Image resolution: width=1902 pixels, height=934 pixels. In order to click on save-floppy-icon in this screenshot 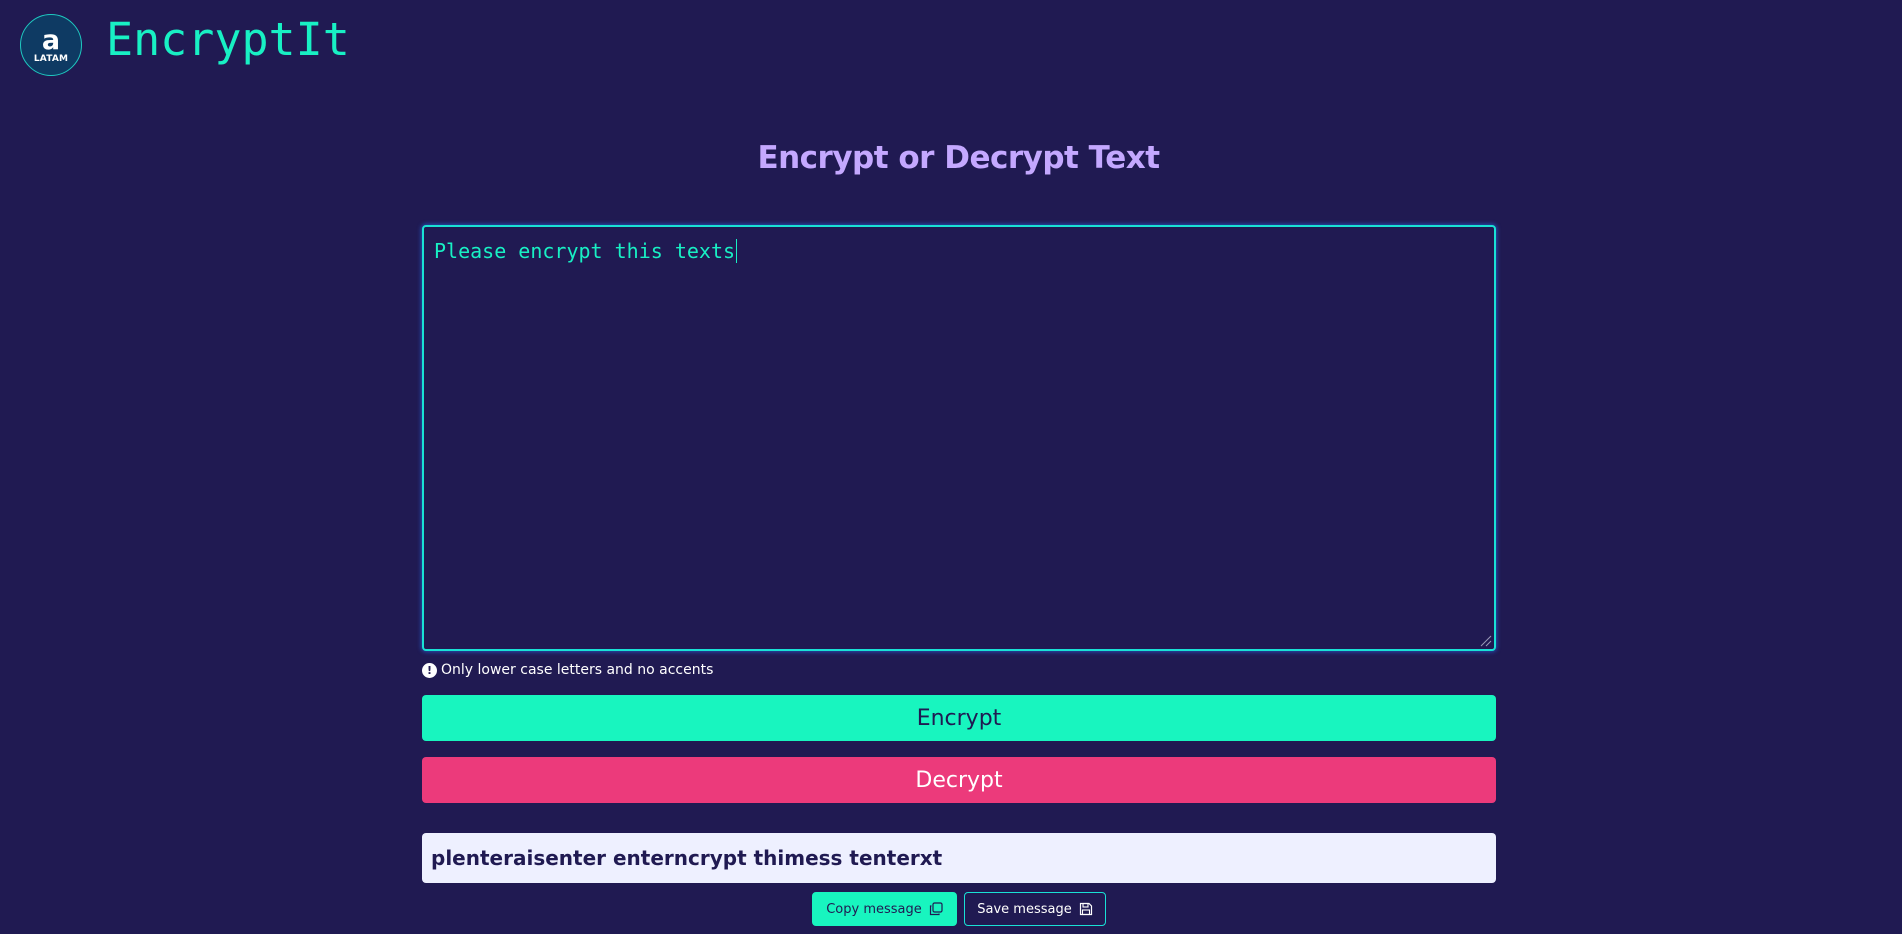, I will do `click(1085, 909)`.